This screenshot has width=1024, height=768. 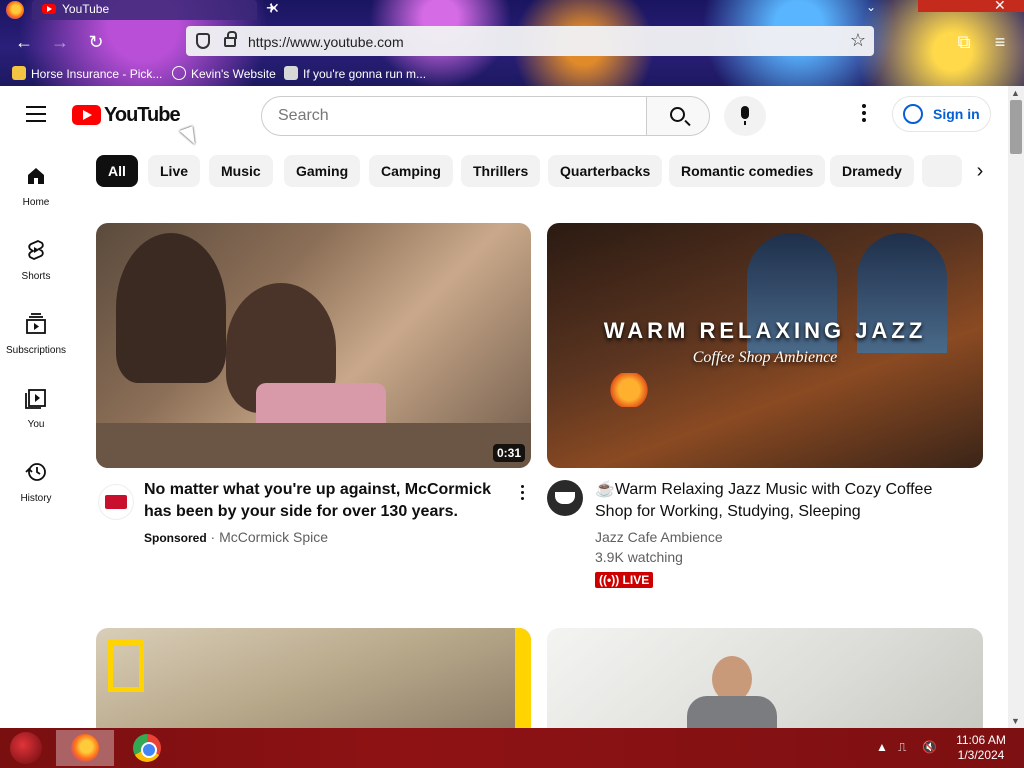 I want to click on scroll-down-icon: ▼, so click(x=1015, y=721).